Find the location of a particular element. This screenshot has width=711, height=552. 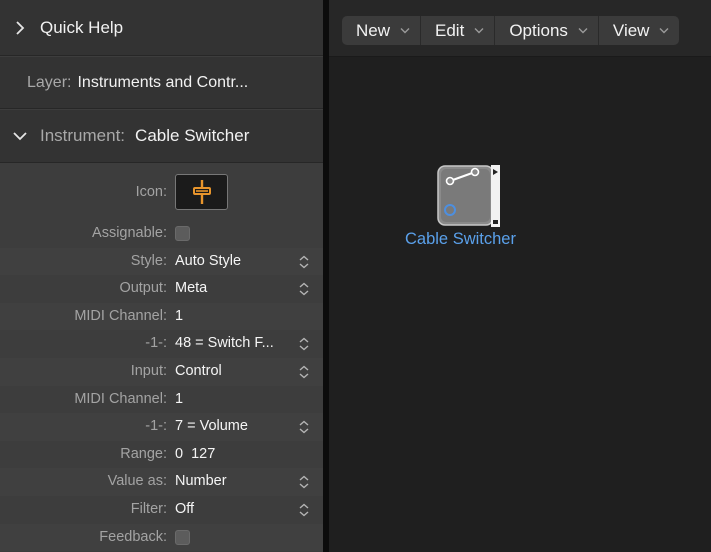

feedback-checkbox is located at coordinates (182, 537).